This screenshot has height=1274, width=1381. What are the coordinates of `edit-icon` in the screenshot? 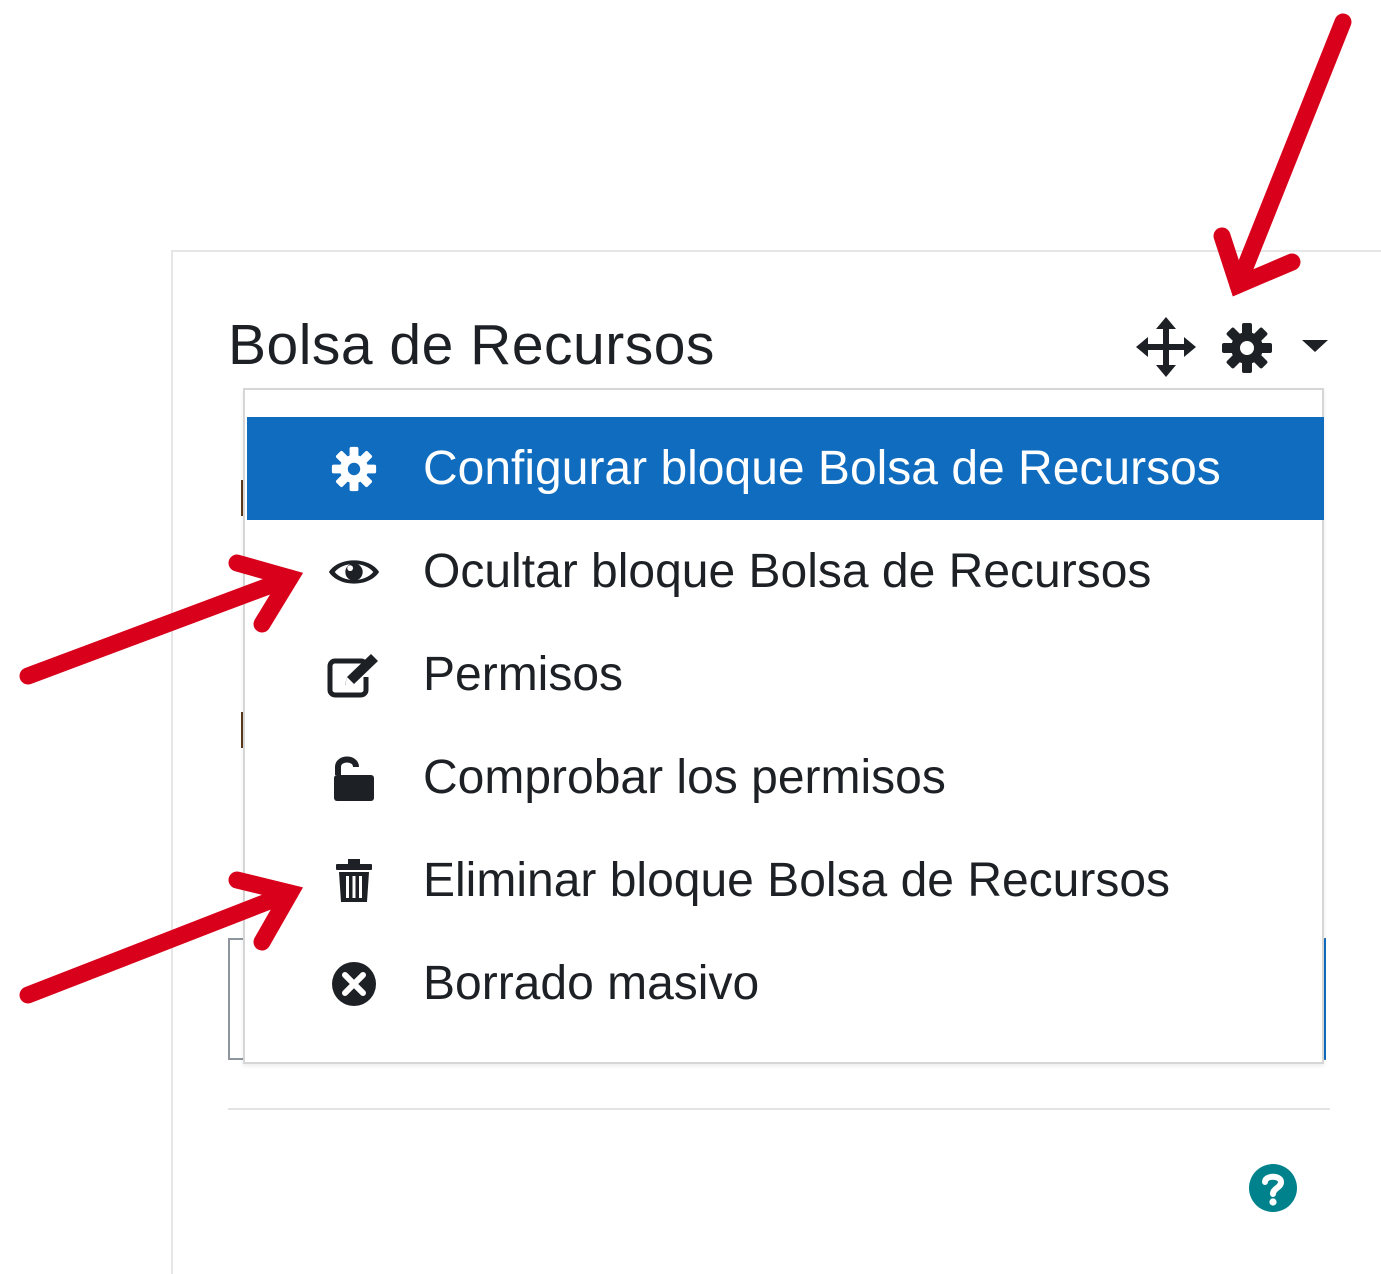 It's located at (354, 675).